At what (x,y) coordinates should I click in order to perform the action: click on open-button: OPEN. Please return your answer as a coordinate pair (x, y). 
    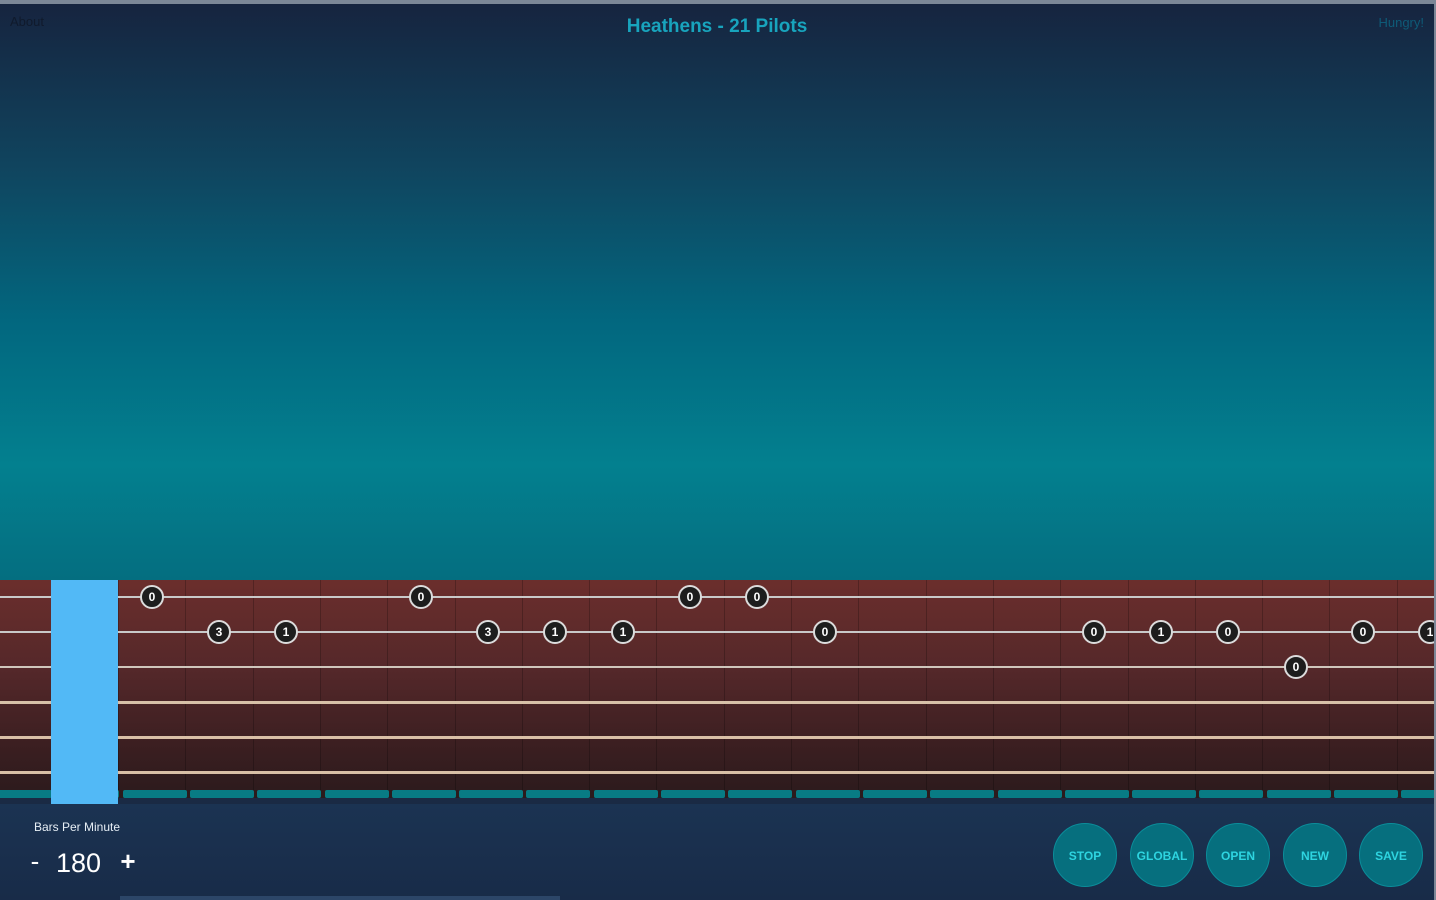
    Looking at the image, I should click on (1238, 855).